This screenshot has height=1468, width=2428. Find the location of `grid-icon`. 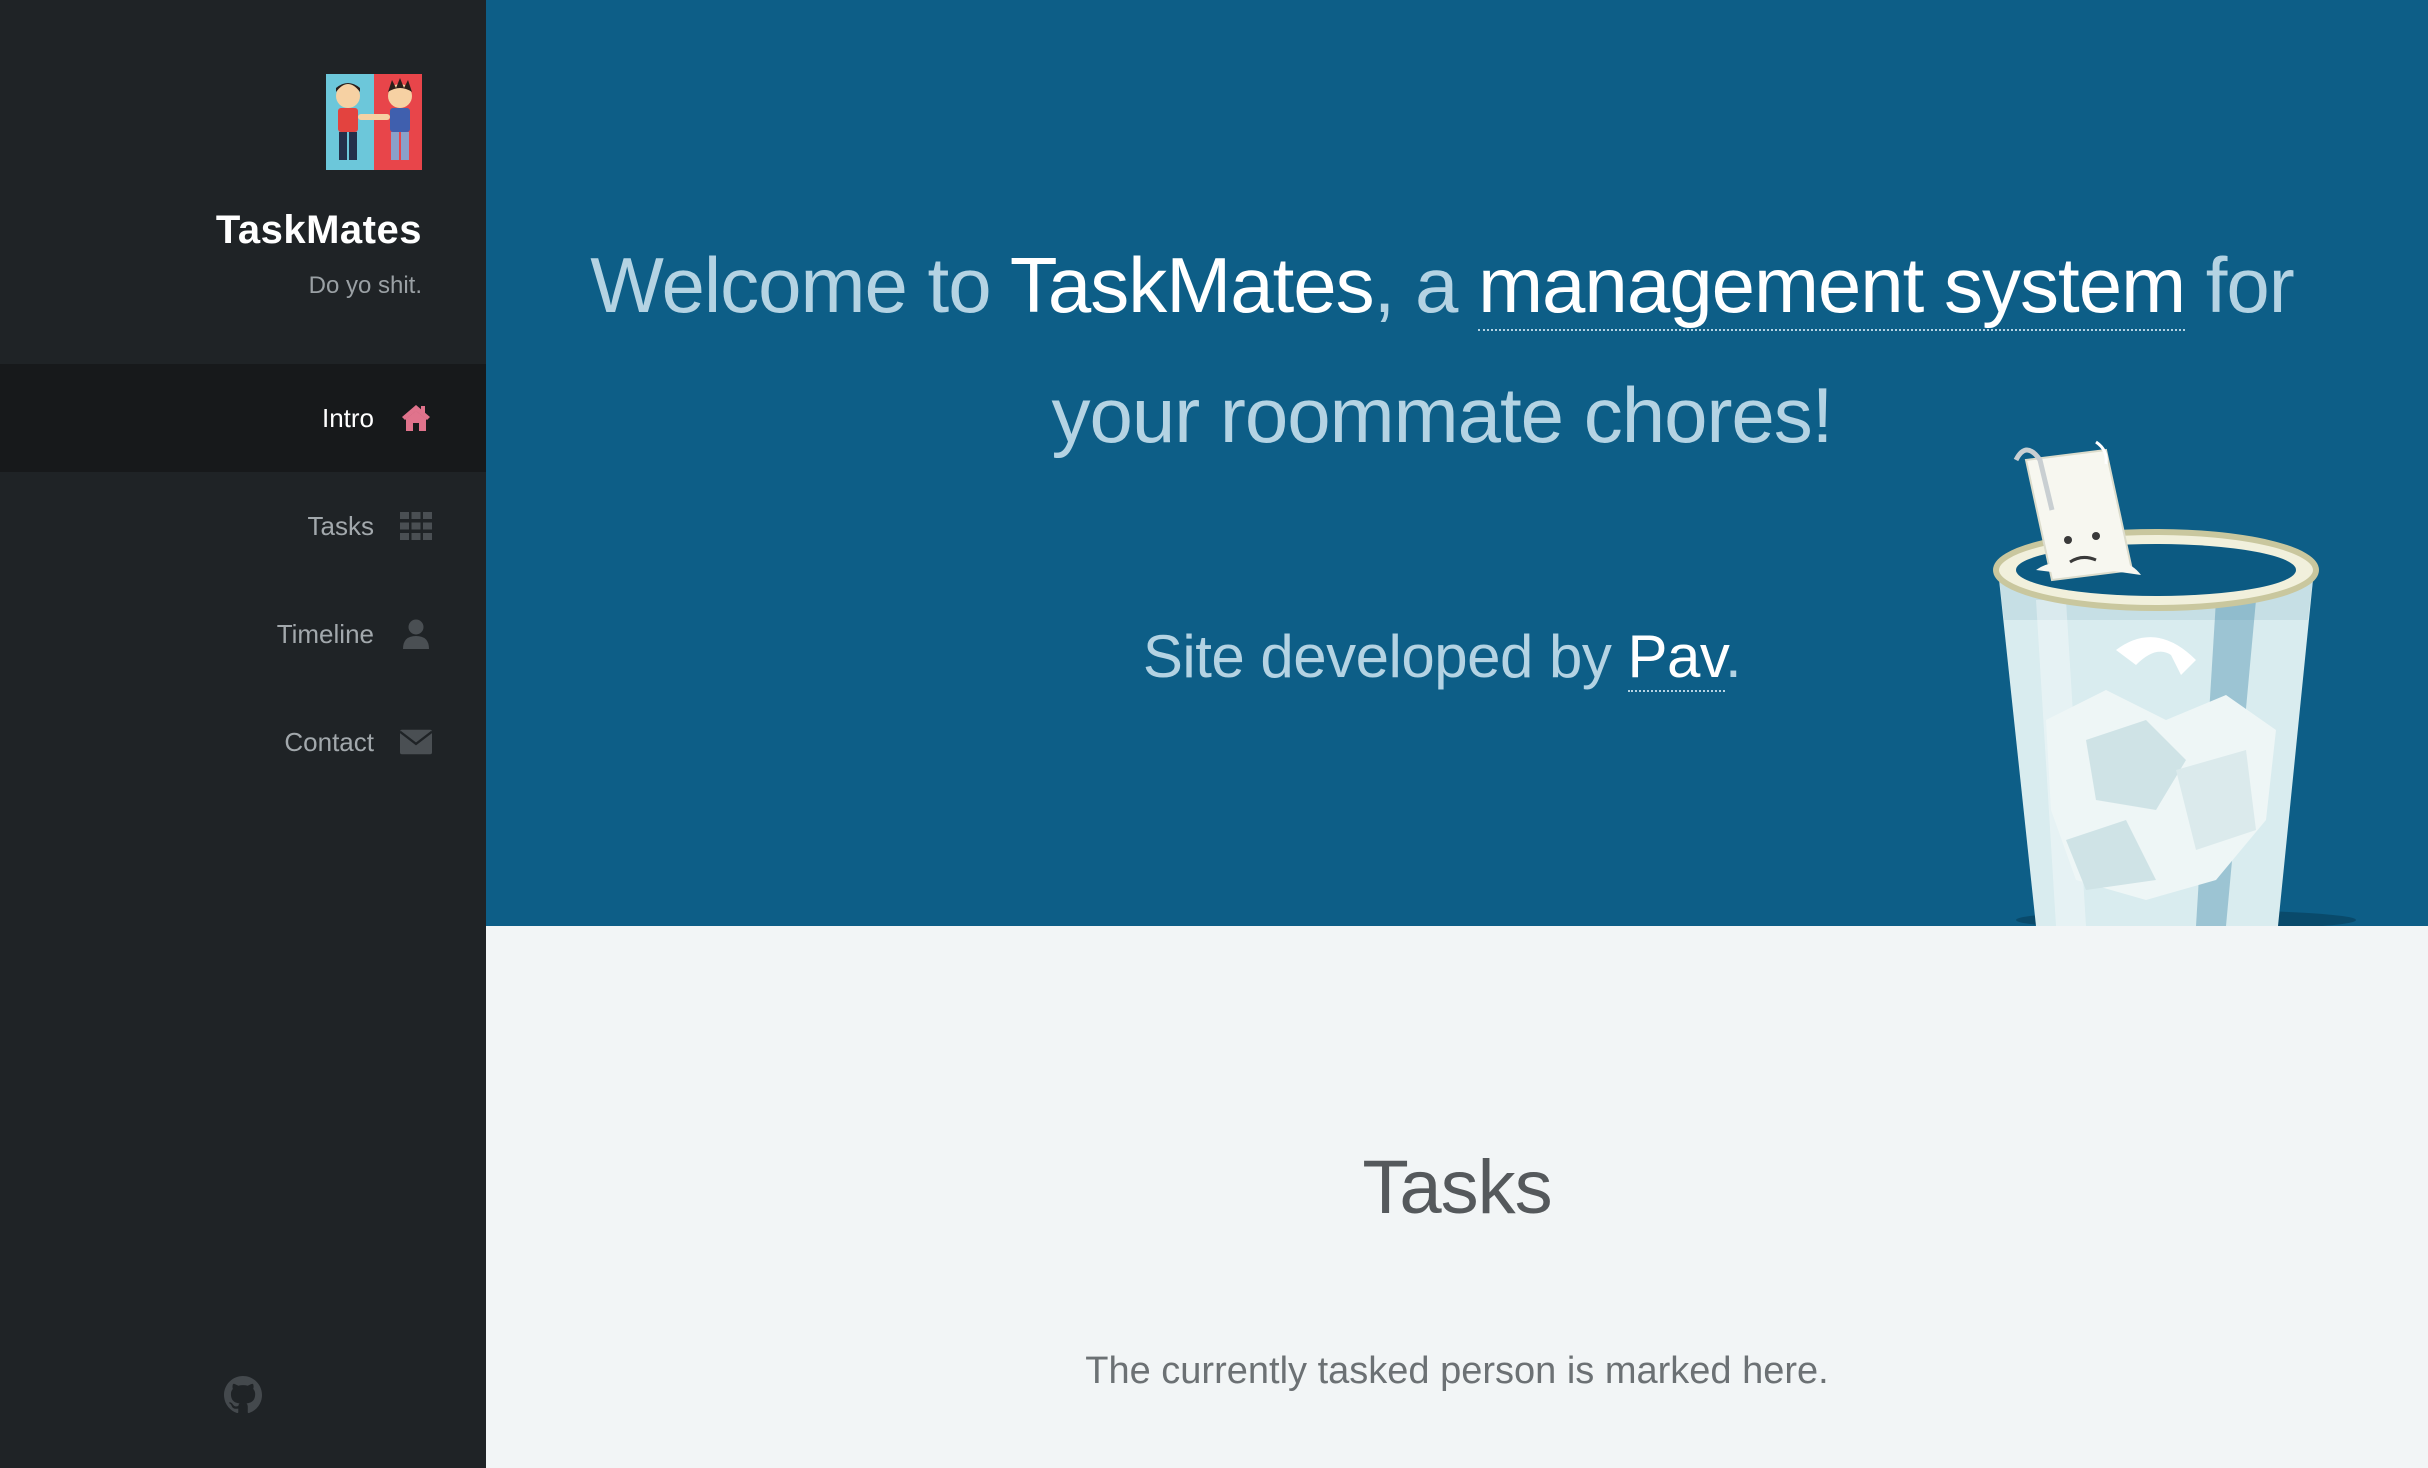

grid-icon is located at coordinates (416, 526).